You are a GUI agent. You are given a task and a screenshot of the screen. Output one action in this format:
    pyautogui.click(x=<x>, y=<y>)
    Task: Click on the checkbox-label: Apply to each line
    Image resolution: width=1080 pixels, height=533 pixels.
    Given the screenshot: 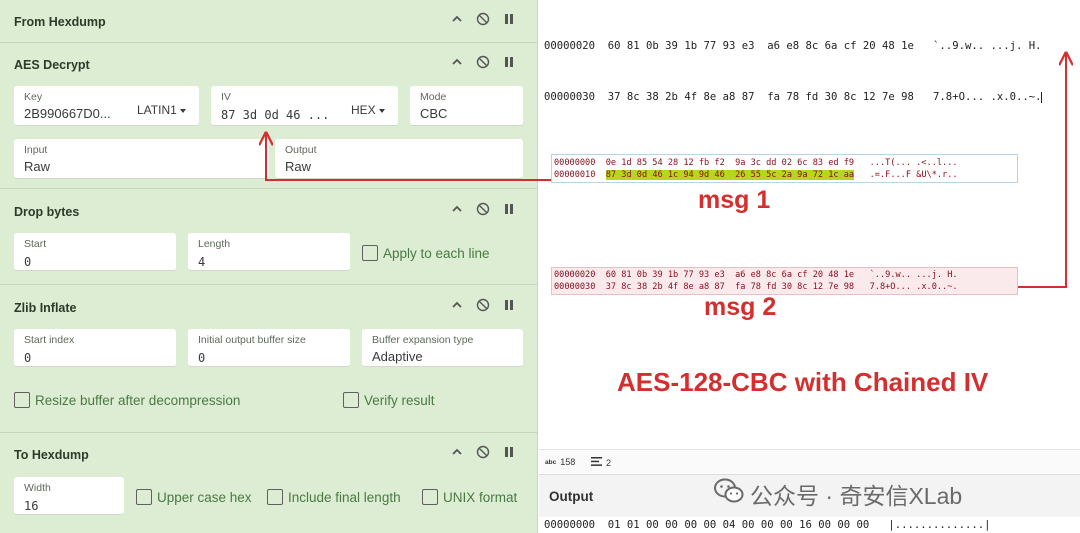 What is the action you would take?
    pyautogui.click(x=436, y=253)
    